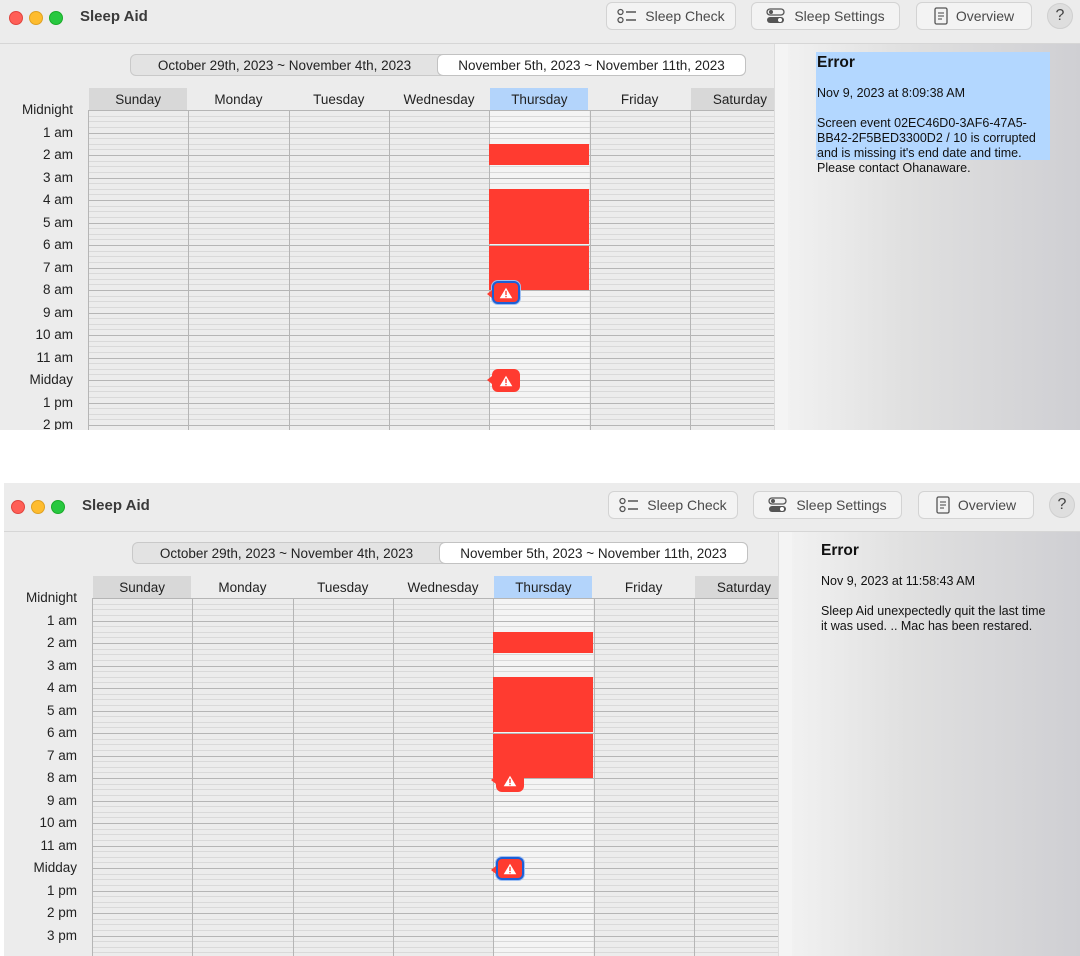 The height and width of the screenshot is (956, 1080). What do you see at coordinates (985, 16) in the screenshot?
I see `overview-label: Overview` at bounding box center [985, 16].